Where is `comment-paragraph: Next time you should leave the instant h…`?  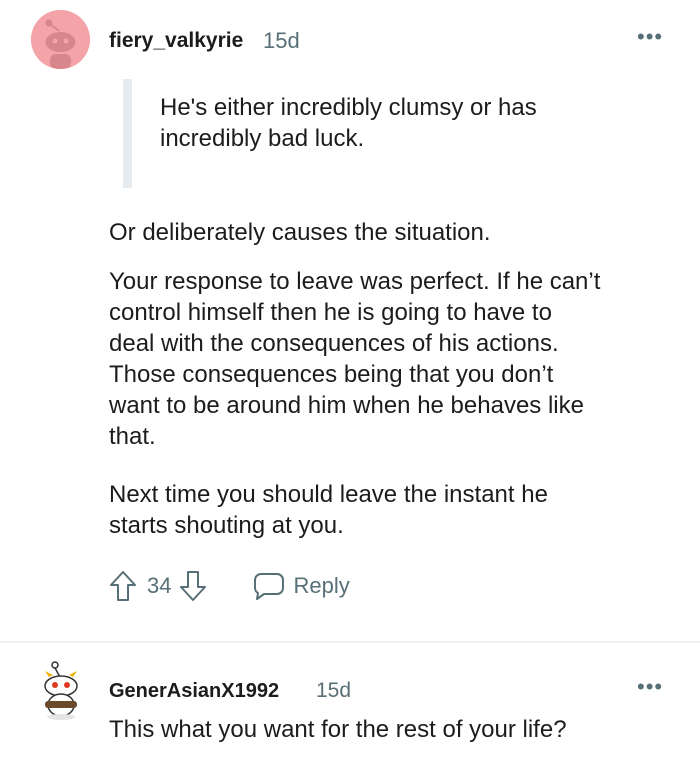
comment-paragraph: Next time you should leave the instant h… is located at coordinates (328, 510).